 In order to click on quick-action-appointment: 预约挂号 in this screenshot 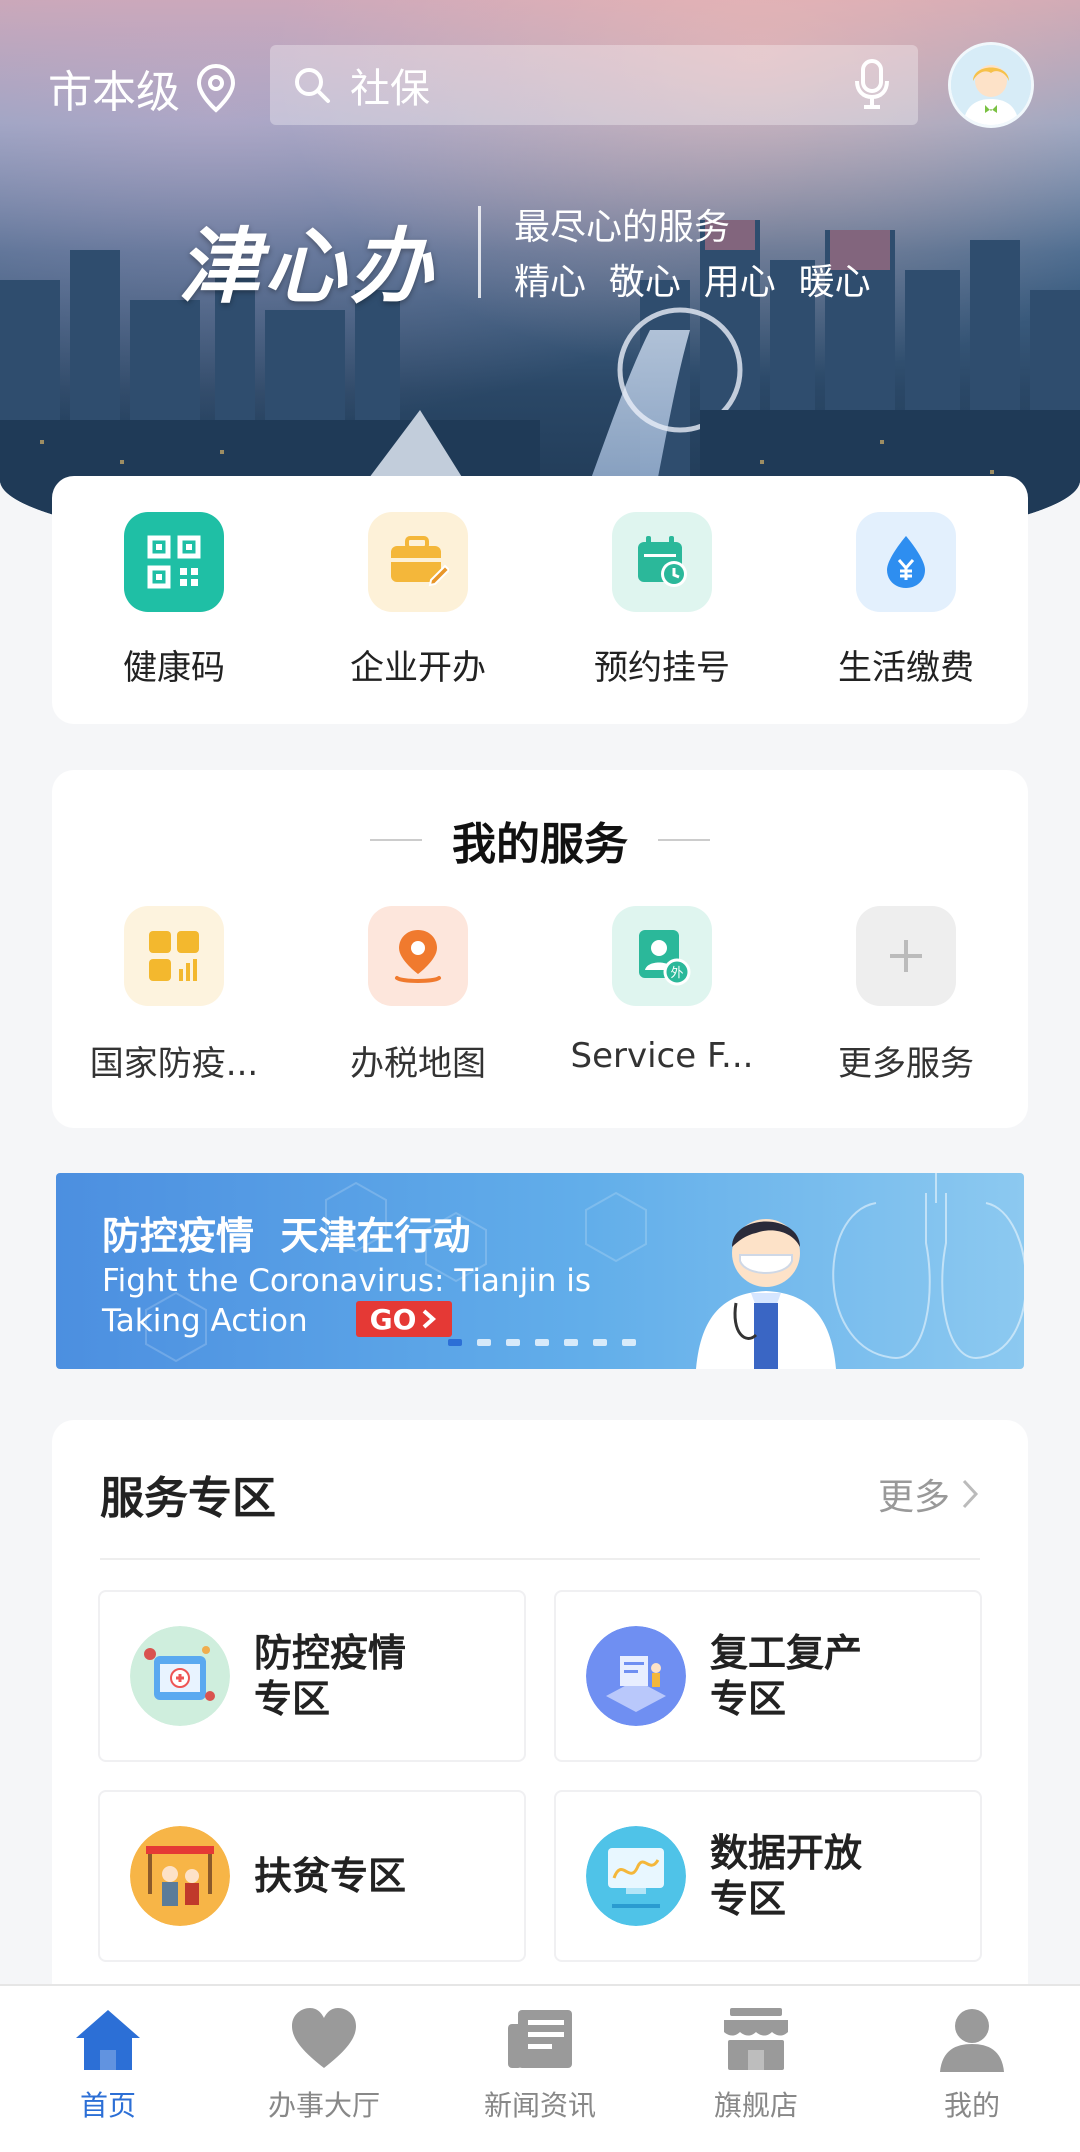, I will do `click(662, 600)`.